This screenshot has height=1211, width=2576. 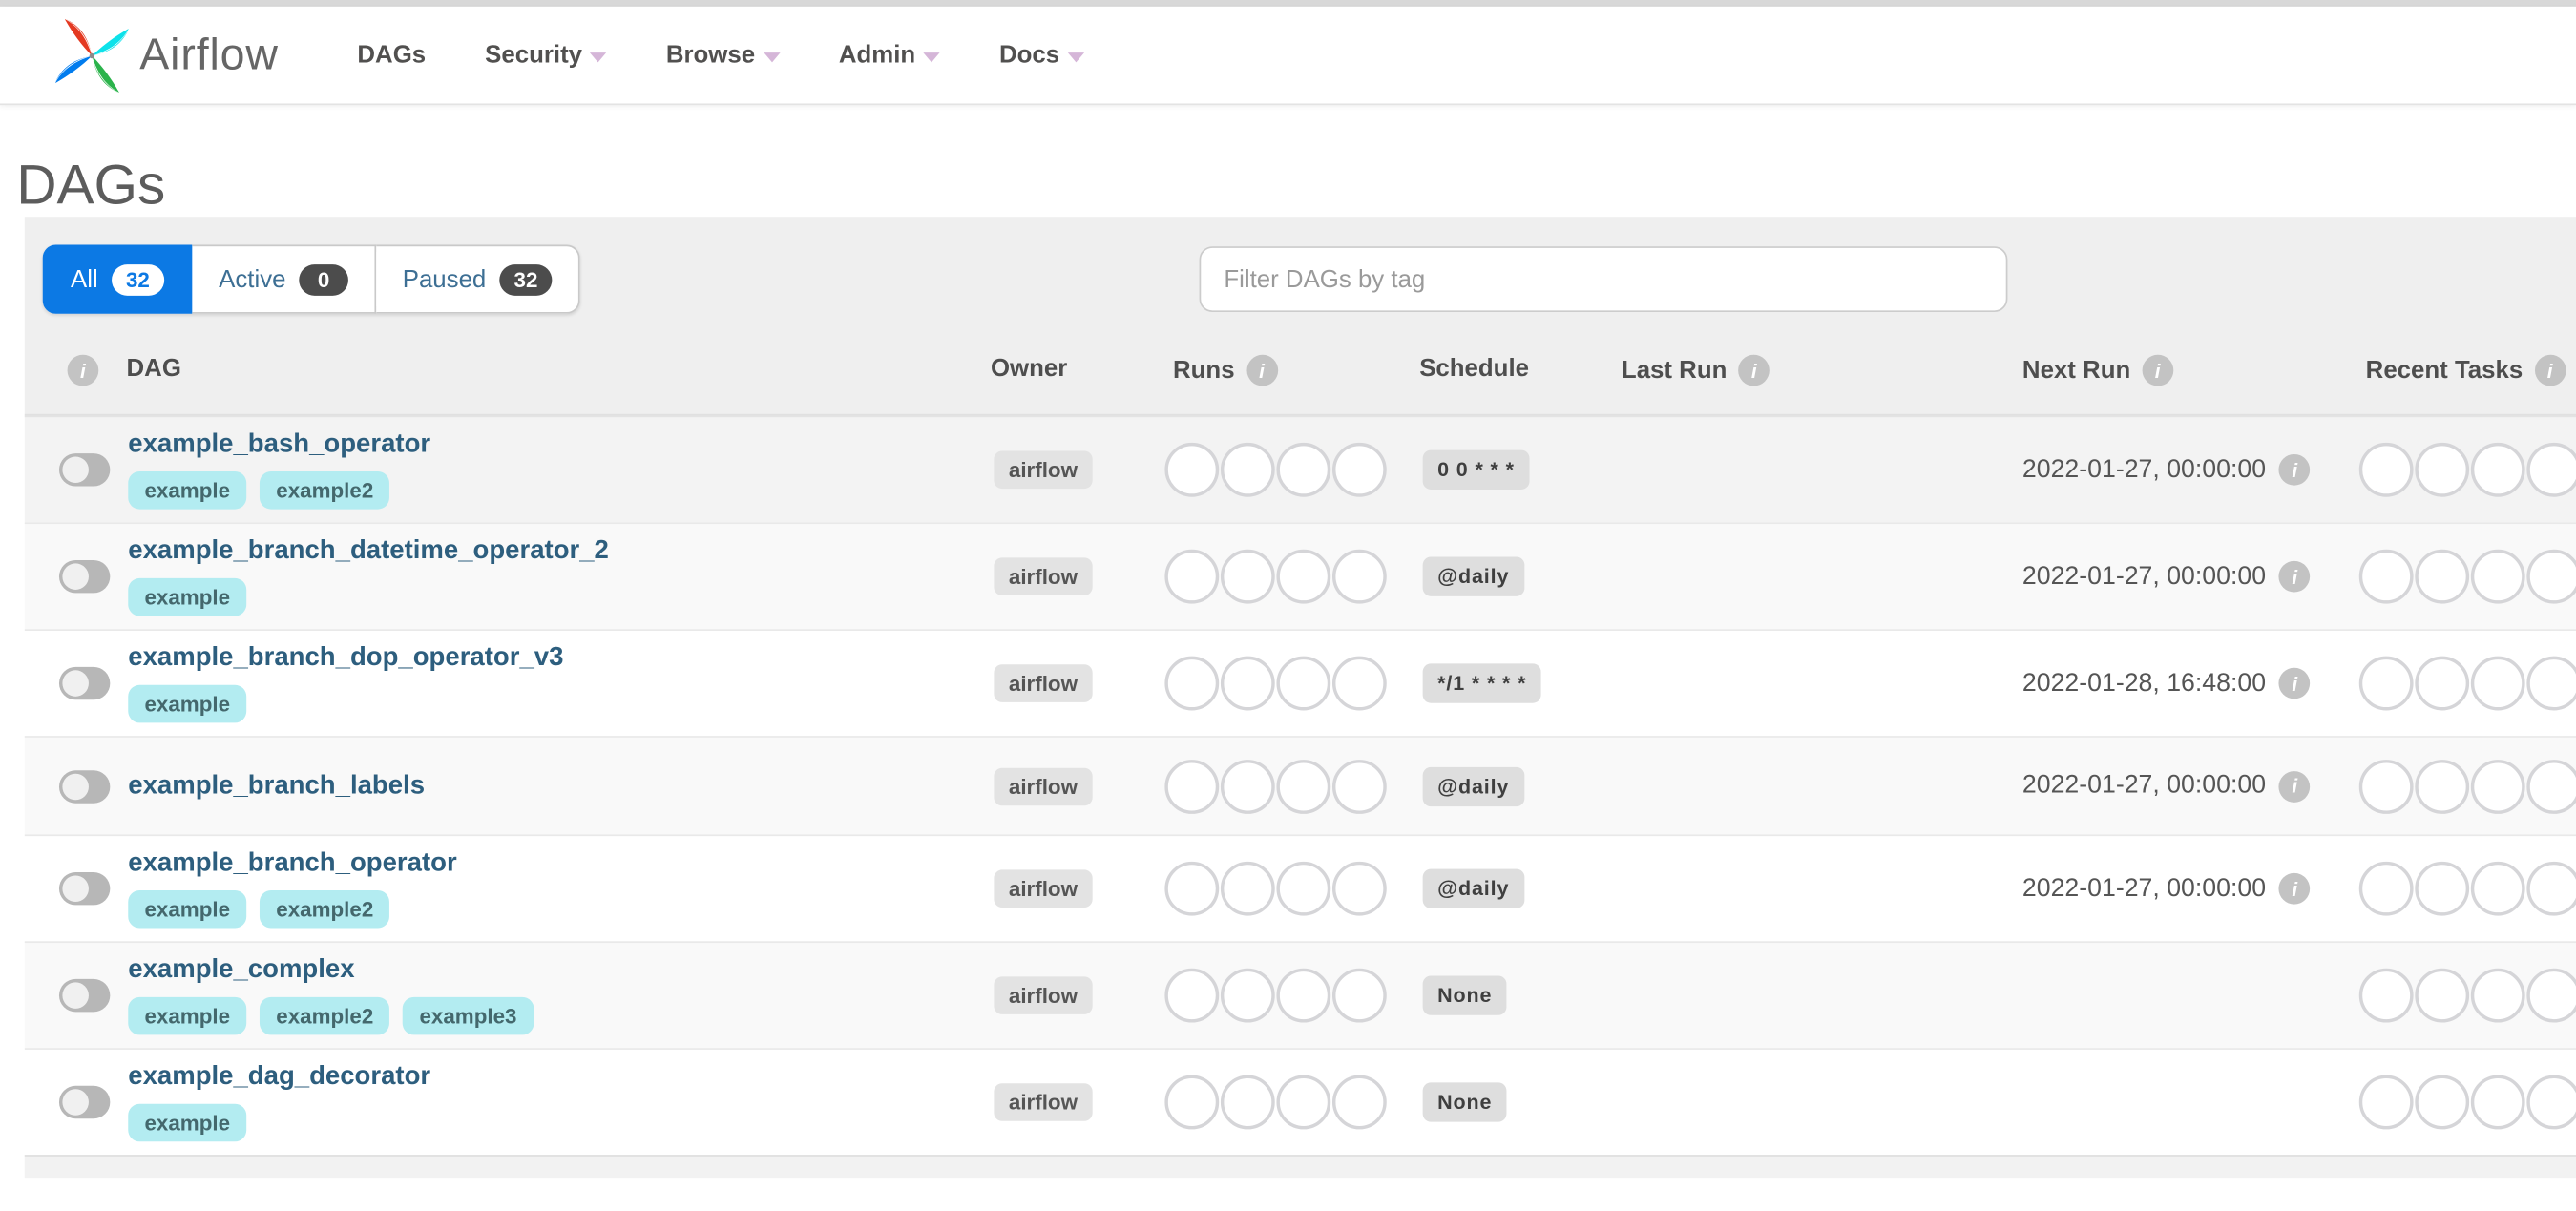 I want to click on dag-link: example_branch_dop_operator_v3, so click(x=345, y=659).